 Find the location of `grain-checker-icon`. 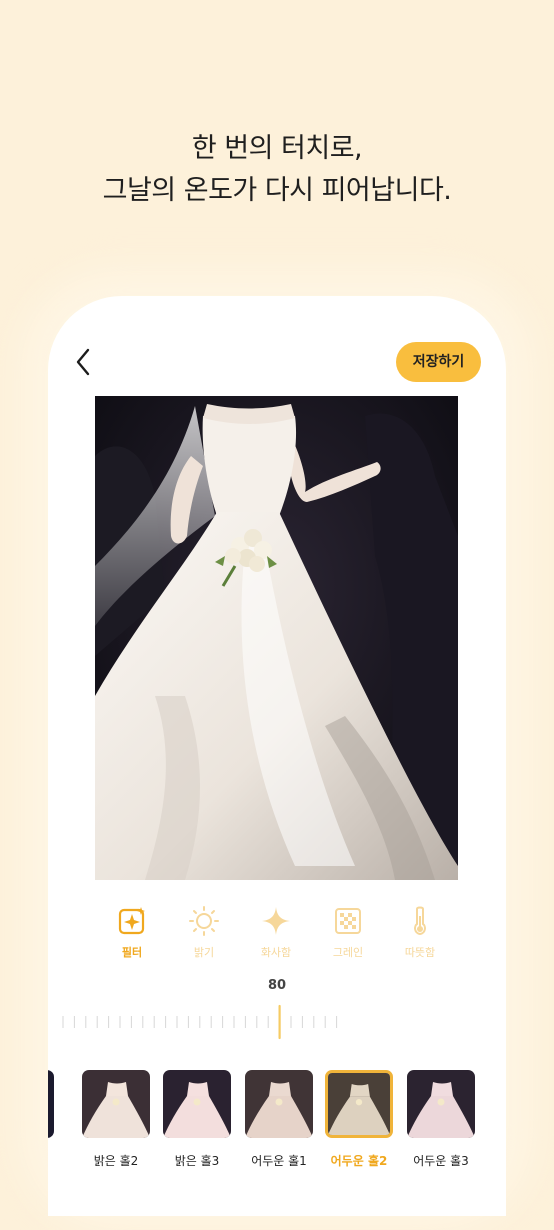

grain-checker-icon is located at coordinates (348, 921).